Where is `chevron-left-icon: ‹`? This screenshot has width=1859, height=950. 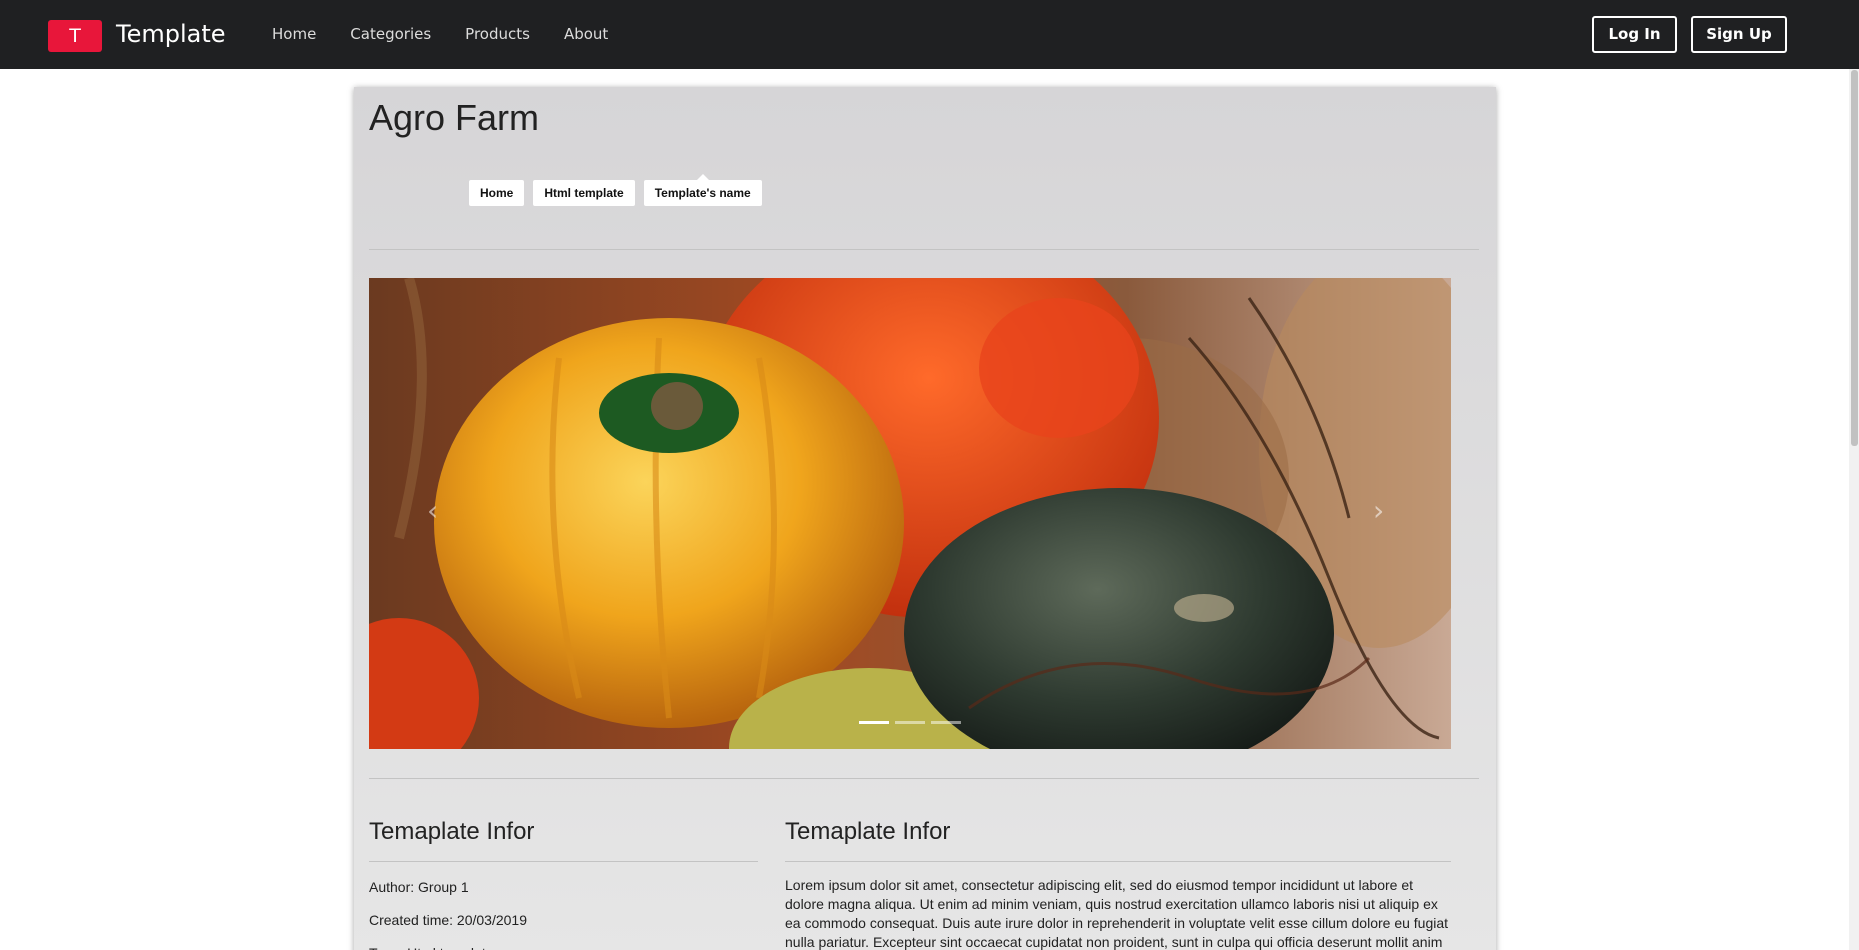 chevron-left-icon: ‹ is located at coordinates (432, 511).